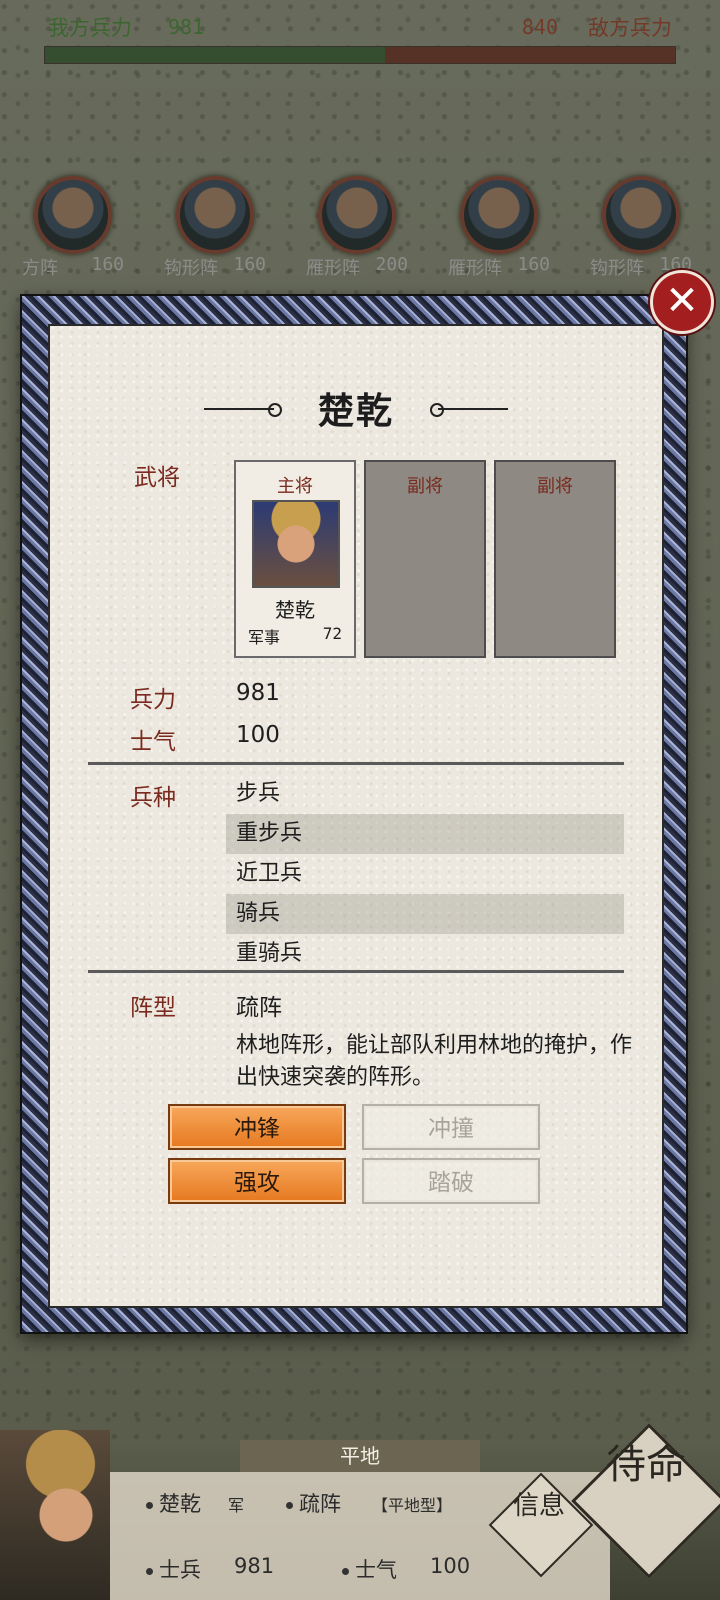 Image resolution: width=720 pixels, height=1600 pixels. I want to click on assault-button: 强攻, so click(257, 1181).